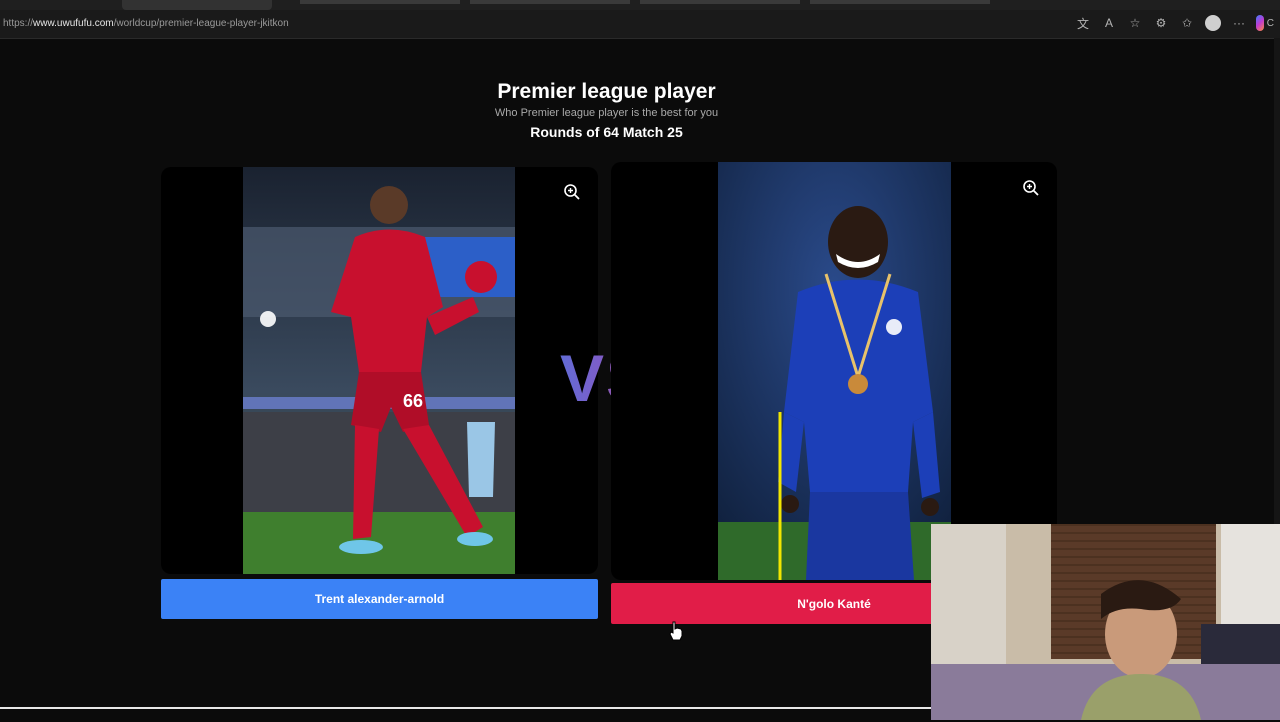 The width and height of the screenshot is (1280, 722). What do you see at coordinates (1083, 23) in the screenshot?
I see `translate-icon: 文` at bounding box center [1083, 23].